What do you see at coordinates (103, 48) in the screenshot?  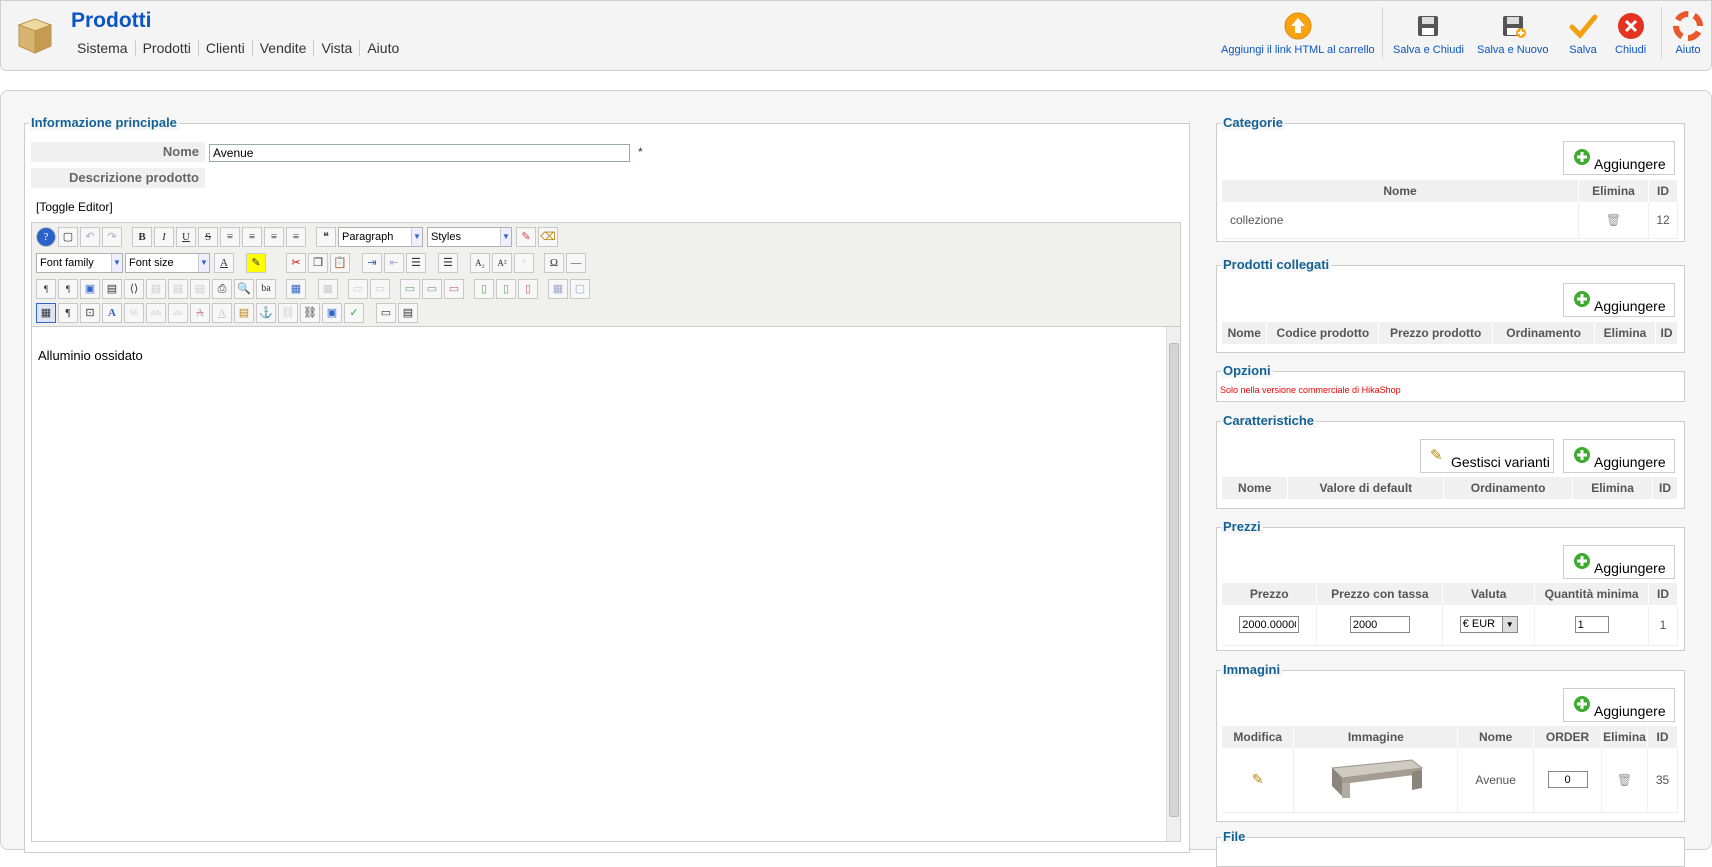 I see `menu-item-sistema: Sistema` at bounding box center [103, 48].